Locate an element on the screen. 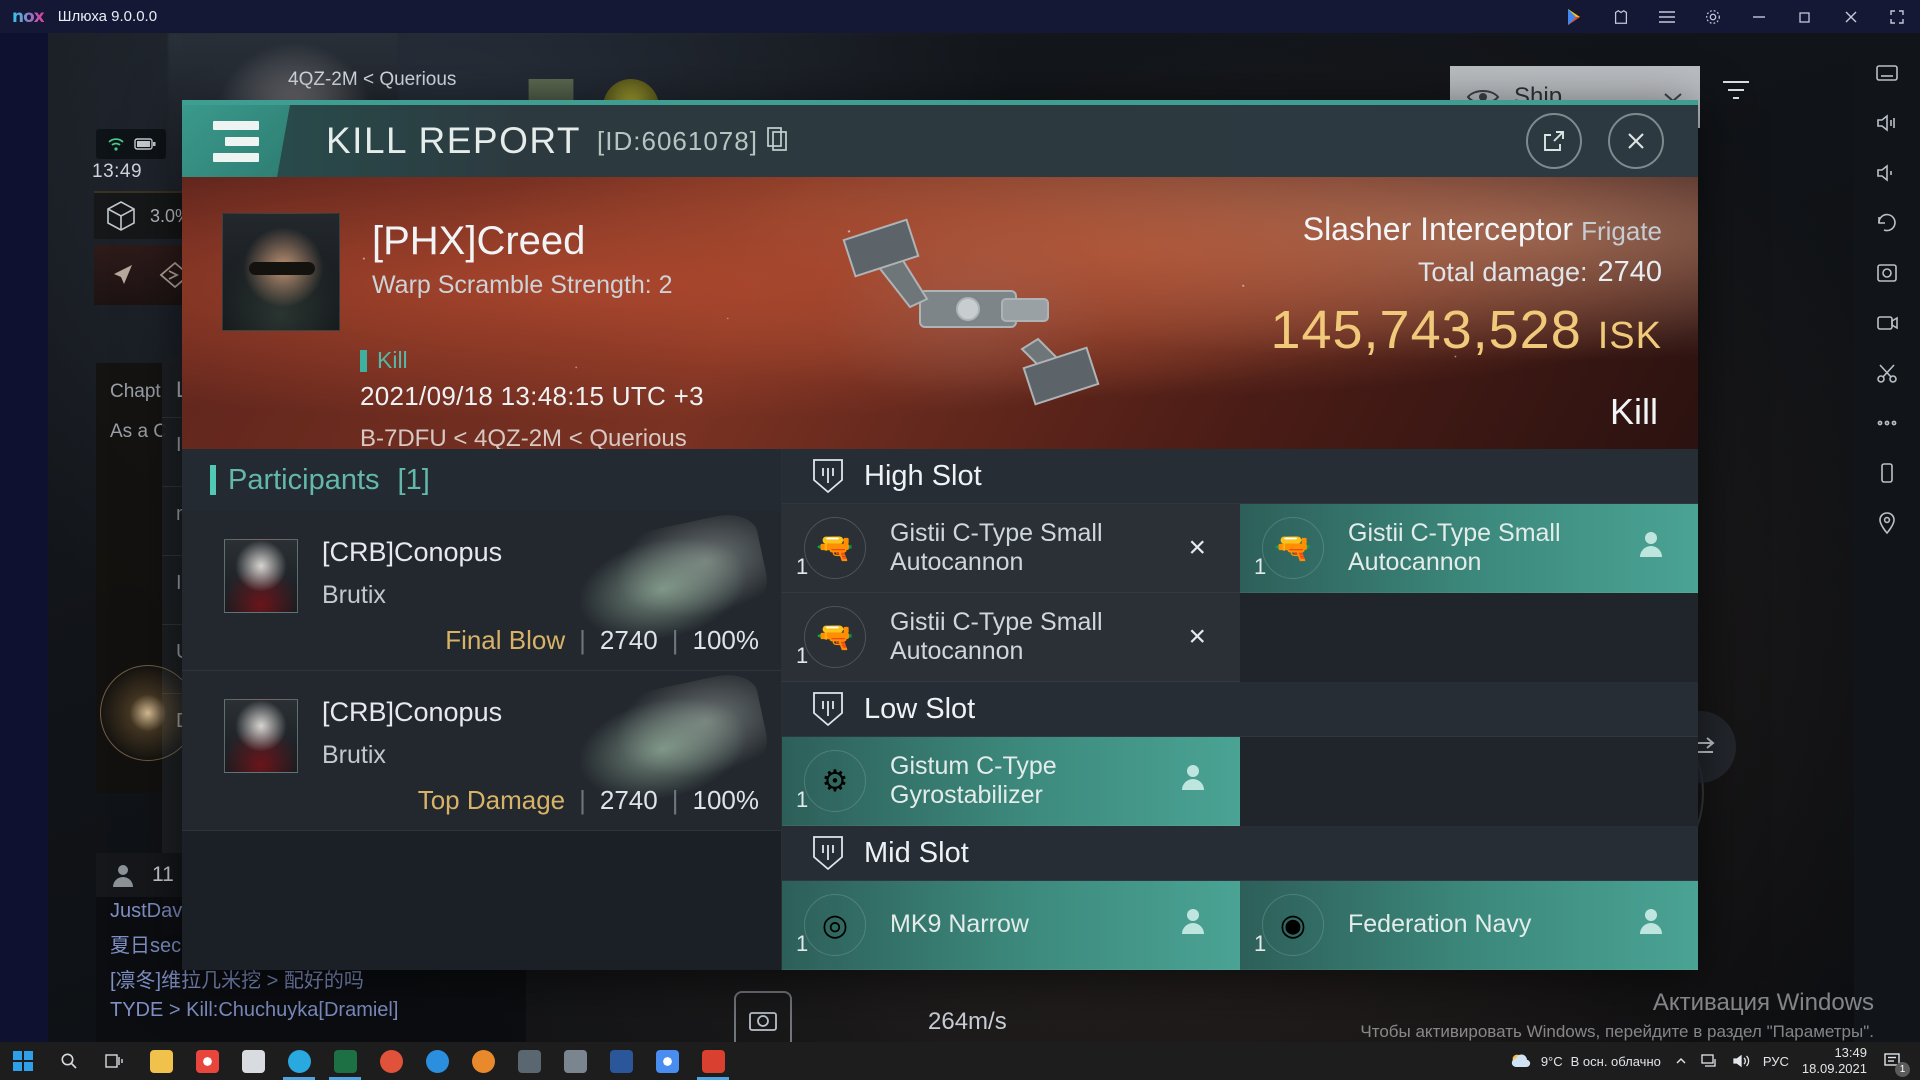  taskbar-app-window is located at coordinates (575, 1061).